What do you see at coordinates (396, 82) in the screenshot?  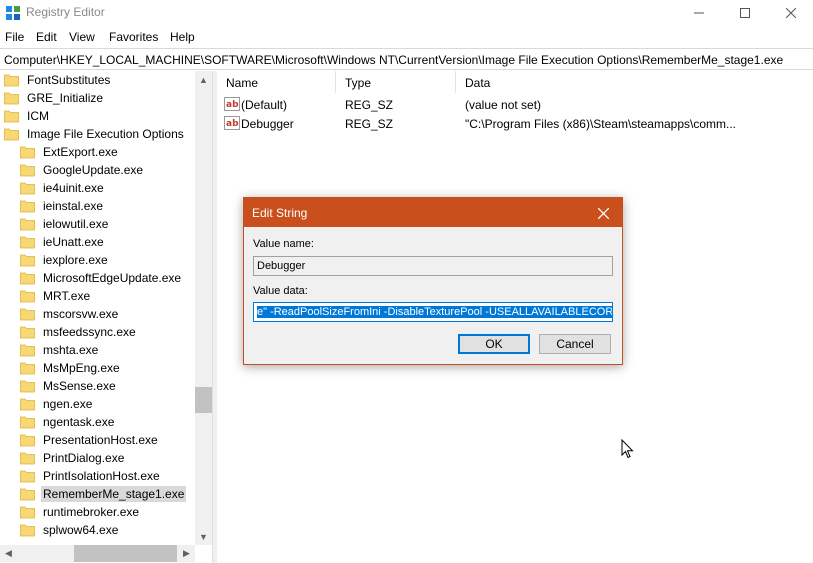 I see `column-header-type: Type` at bounding box center [396, 82].